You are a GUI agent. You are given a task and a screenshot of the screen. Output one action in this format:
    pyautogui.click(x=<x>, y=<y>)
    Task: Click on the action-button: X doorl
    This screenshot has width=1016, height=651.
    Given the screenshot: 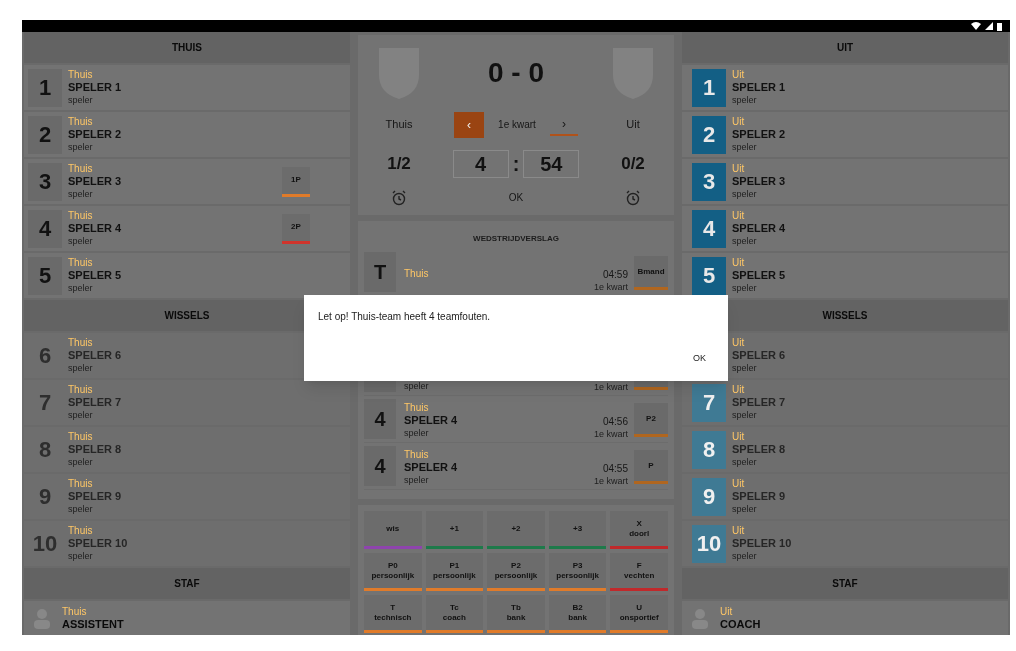 What is the action you would take?
    pyautogui.click(x=639, y=530)
    